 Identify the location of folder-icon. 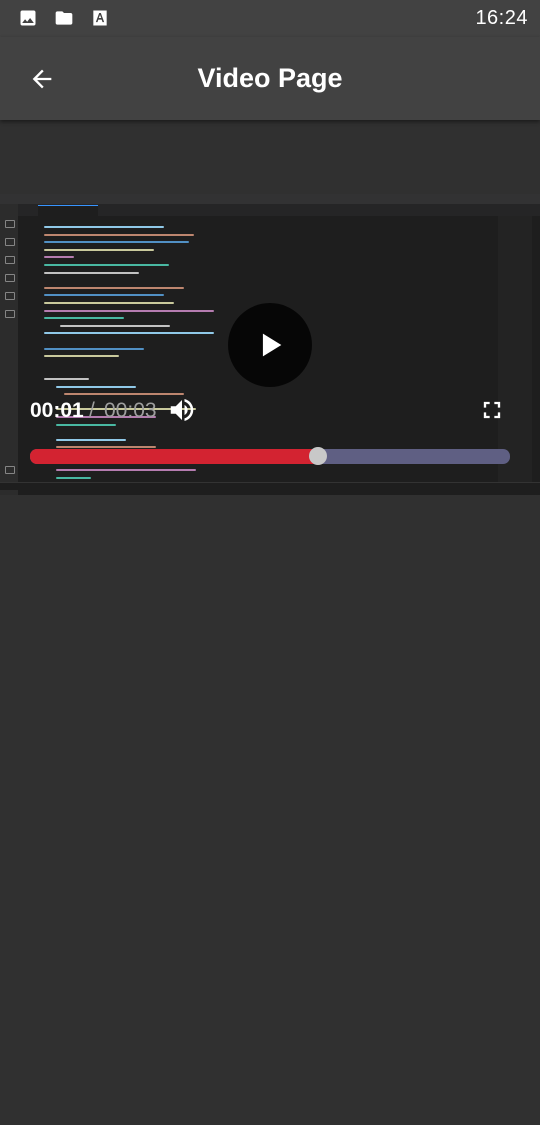
(64, 18).